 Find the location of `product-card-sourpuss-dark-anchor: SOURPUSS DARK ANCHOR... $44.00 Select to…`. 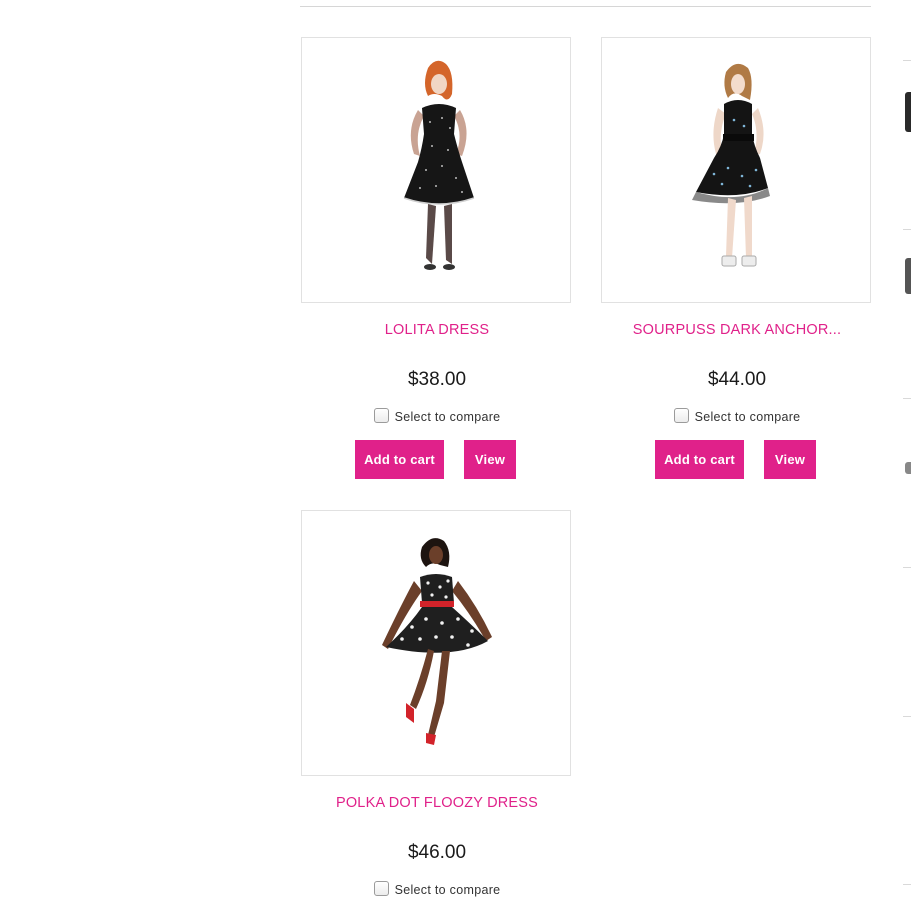

product-card-sourpuss-dark-anchor: SOURPUSS DARK ANCHOR... $44.00 Select to… is located at coordinates (737, 259).